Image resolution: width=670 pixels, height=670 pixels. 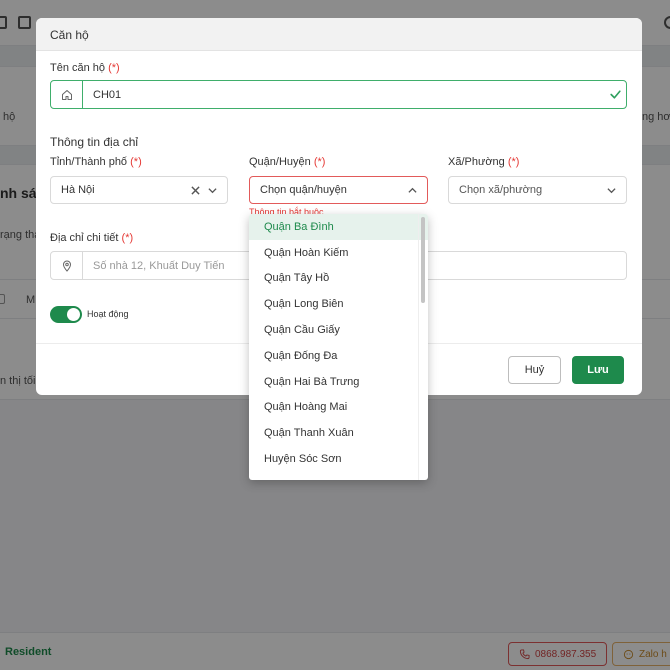 I want to click on address-detail-label: Địa chỉ chi tiết (*), so click(x=91, y=238).